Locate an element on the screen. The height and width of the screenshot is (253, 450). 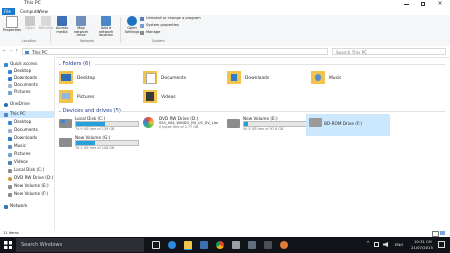
tab-view: View is located at coordinates (43, 11).